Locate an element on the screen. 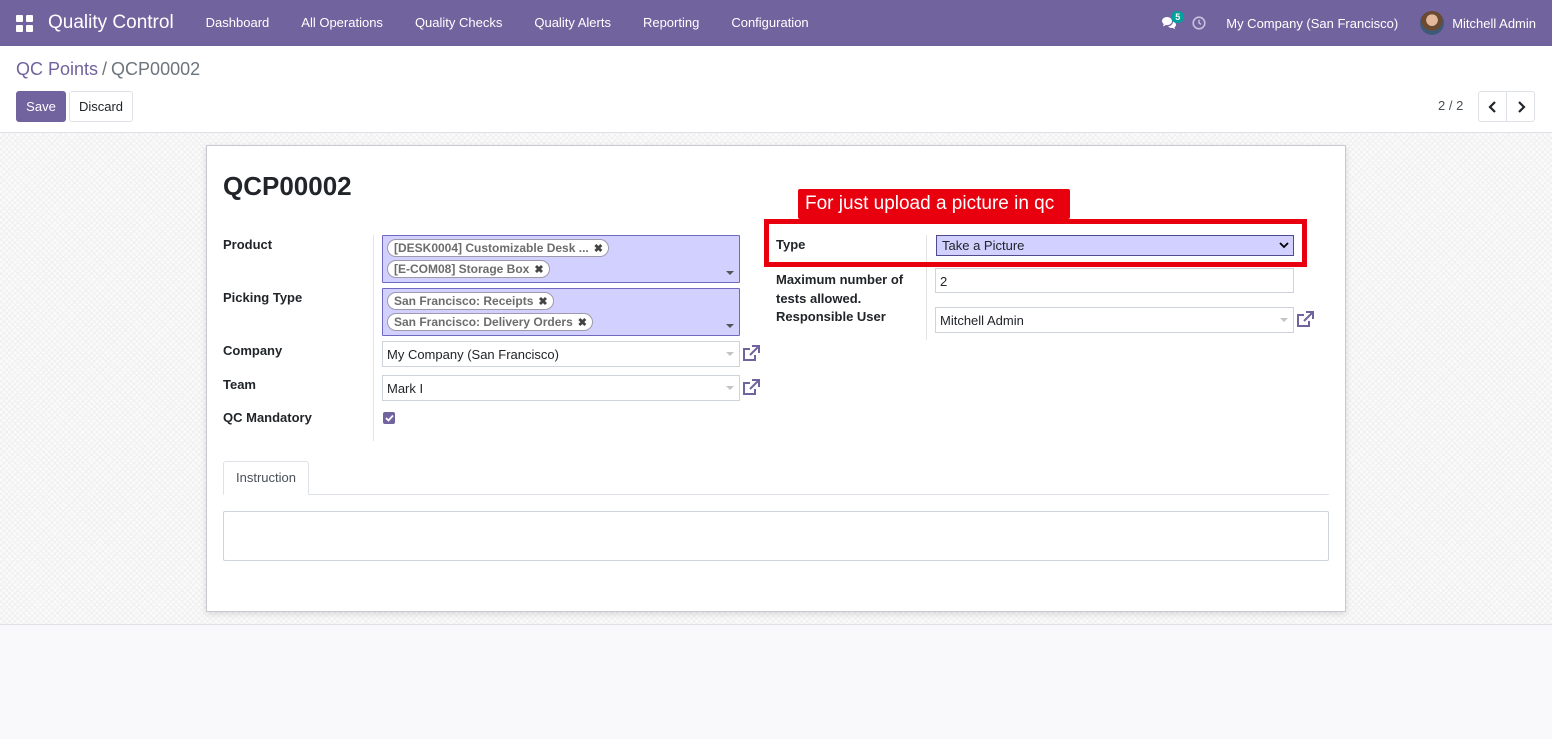 The height and width of the screenshot is (739, 1552). picking-type-tag: San Francisco: Receipts ✖ is located at coordinates (470, 301).